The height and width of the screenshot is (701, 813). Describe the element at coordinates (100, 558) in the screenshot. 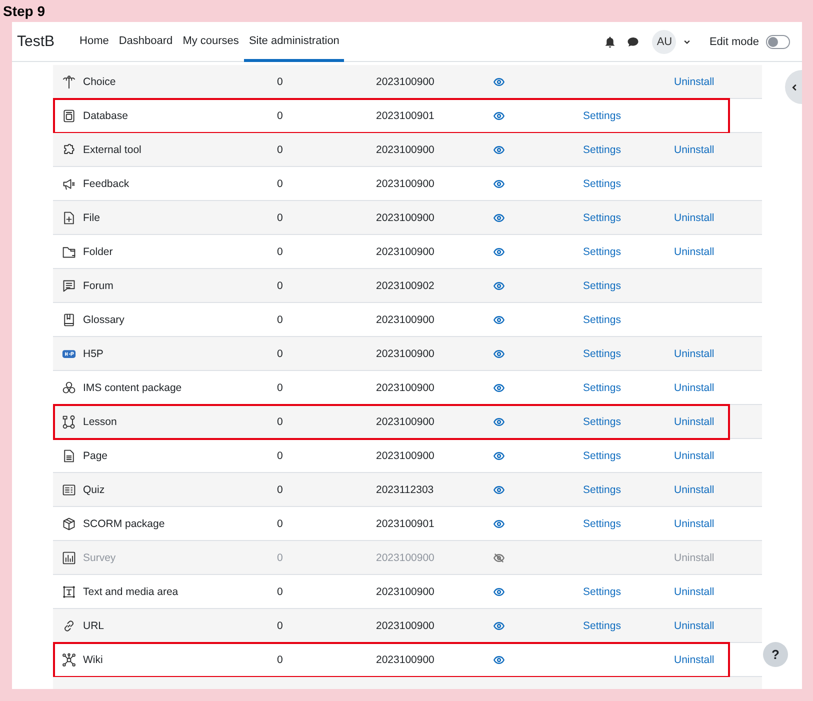

I see `plugin-name: Survey` at that location.